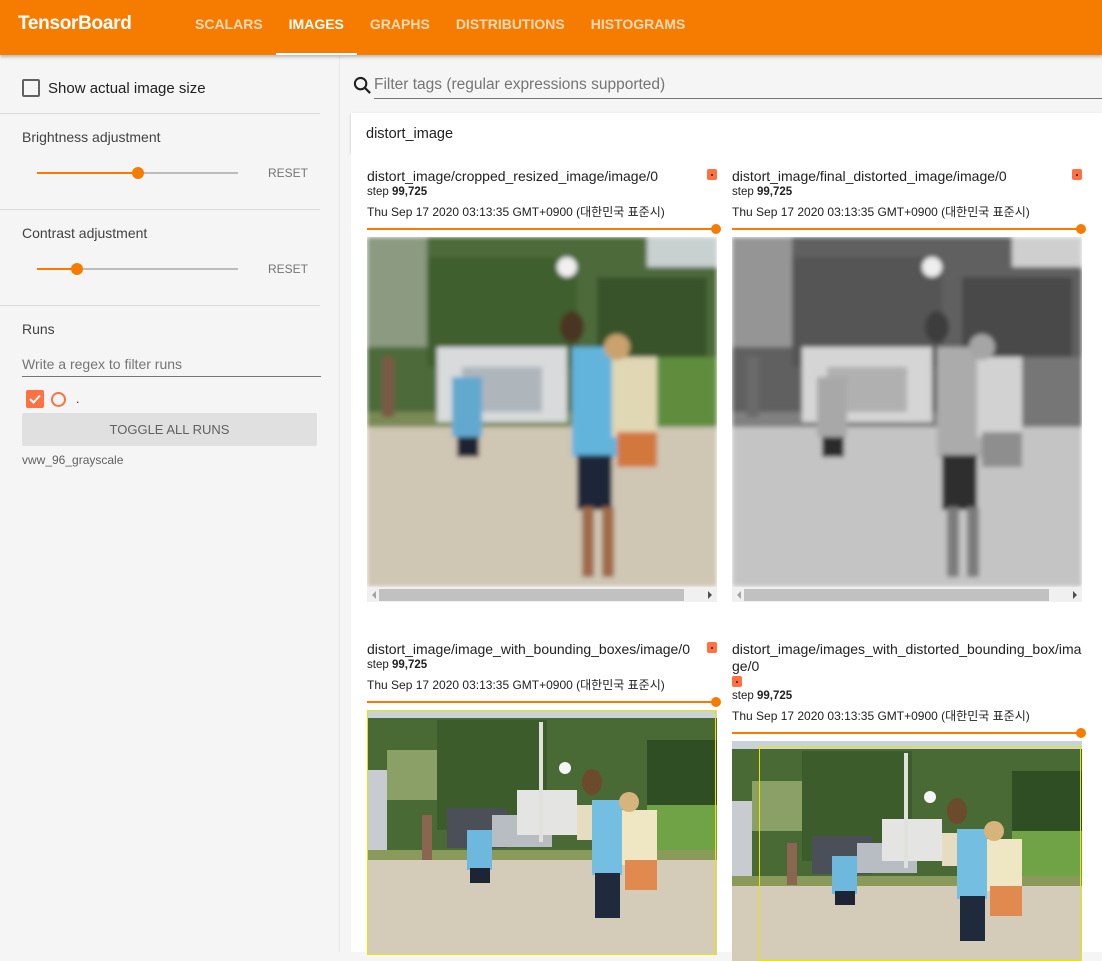  I want to click on tab-graphs: GRAPHS, so click(400, 27).